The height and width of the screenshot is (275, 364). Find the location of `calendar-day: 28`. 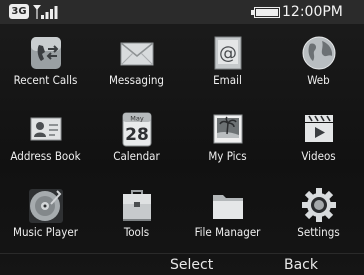

calendar-day: 28 is located at coordinates (137, 135).